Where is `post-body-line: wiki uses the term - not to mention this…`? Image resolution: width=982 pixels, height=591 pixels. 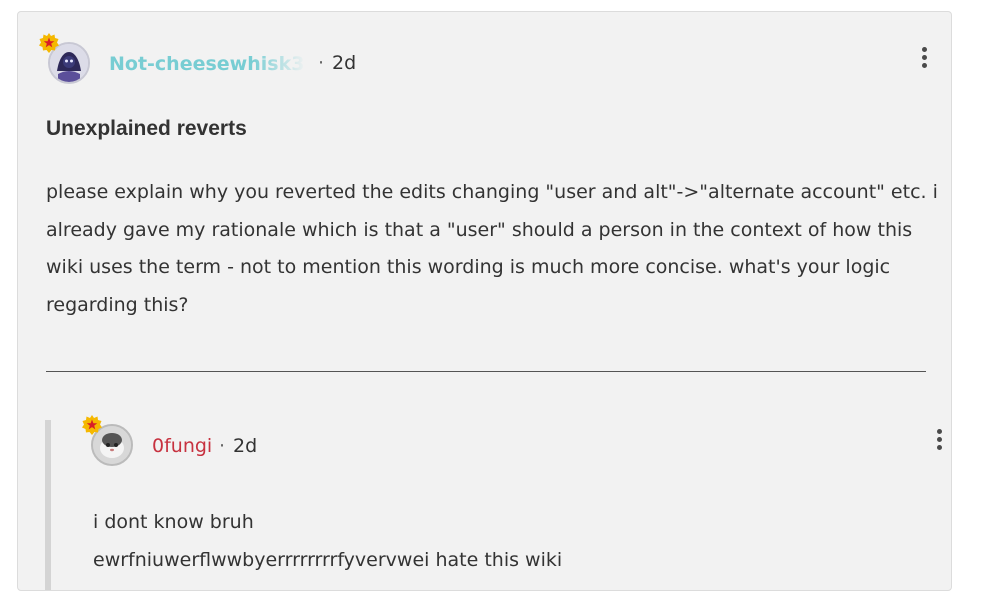 post-body-line: wiki uses the term - not to mention this… is located at coordinates (468, 267).